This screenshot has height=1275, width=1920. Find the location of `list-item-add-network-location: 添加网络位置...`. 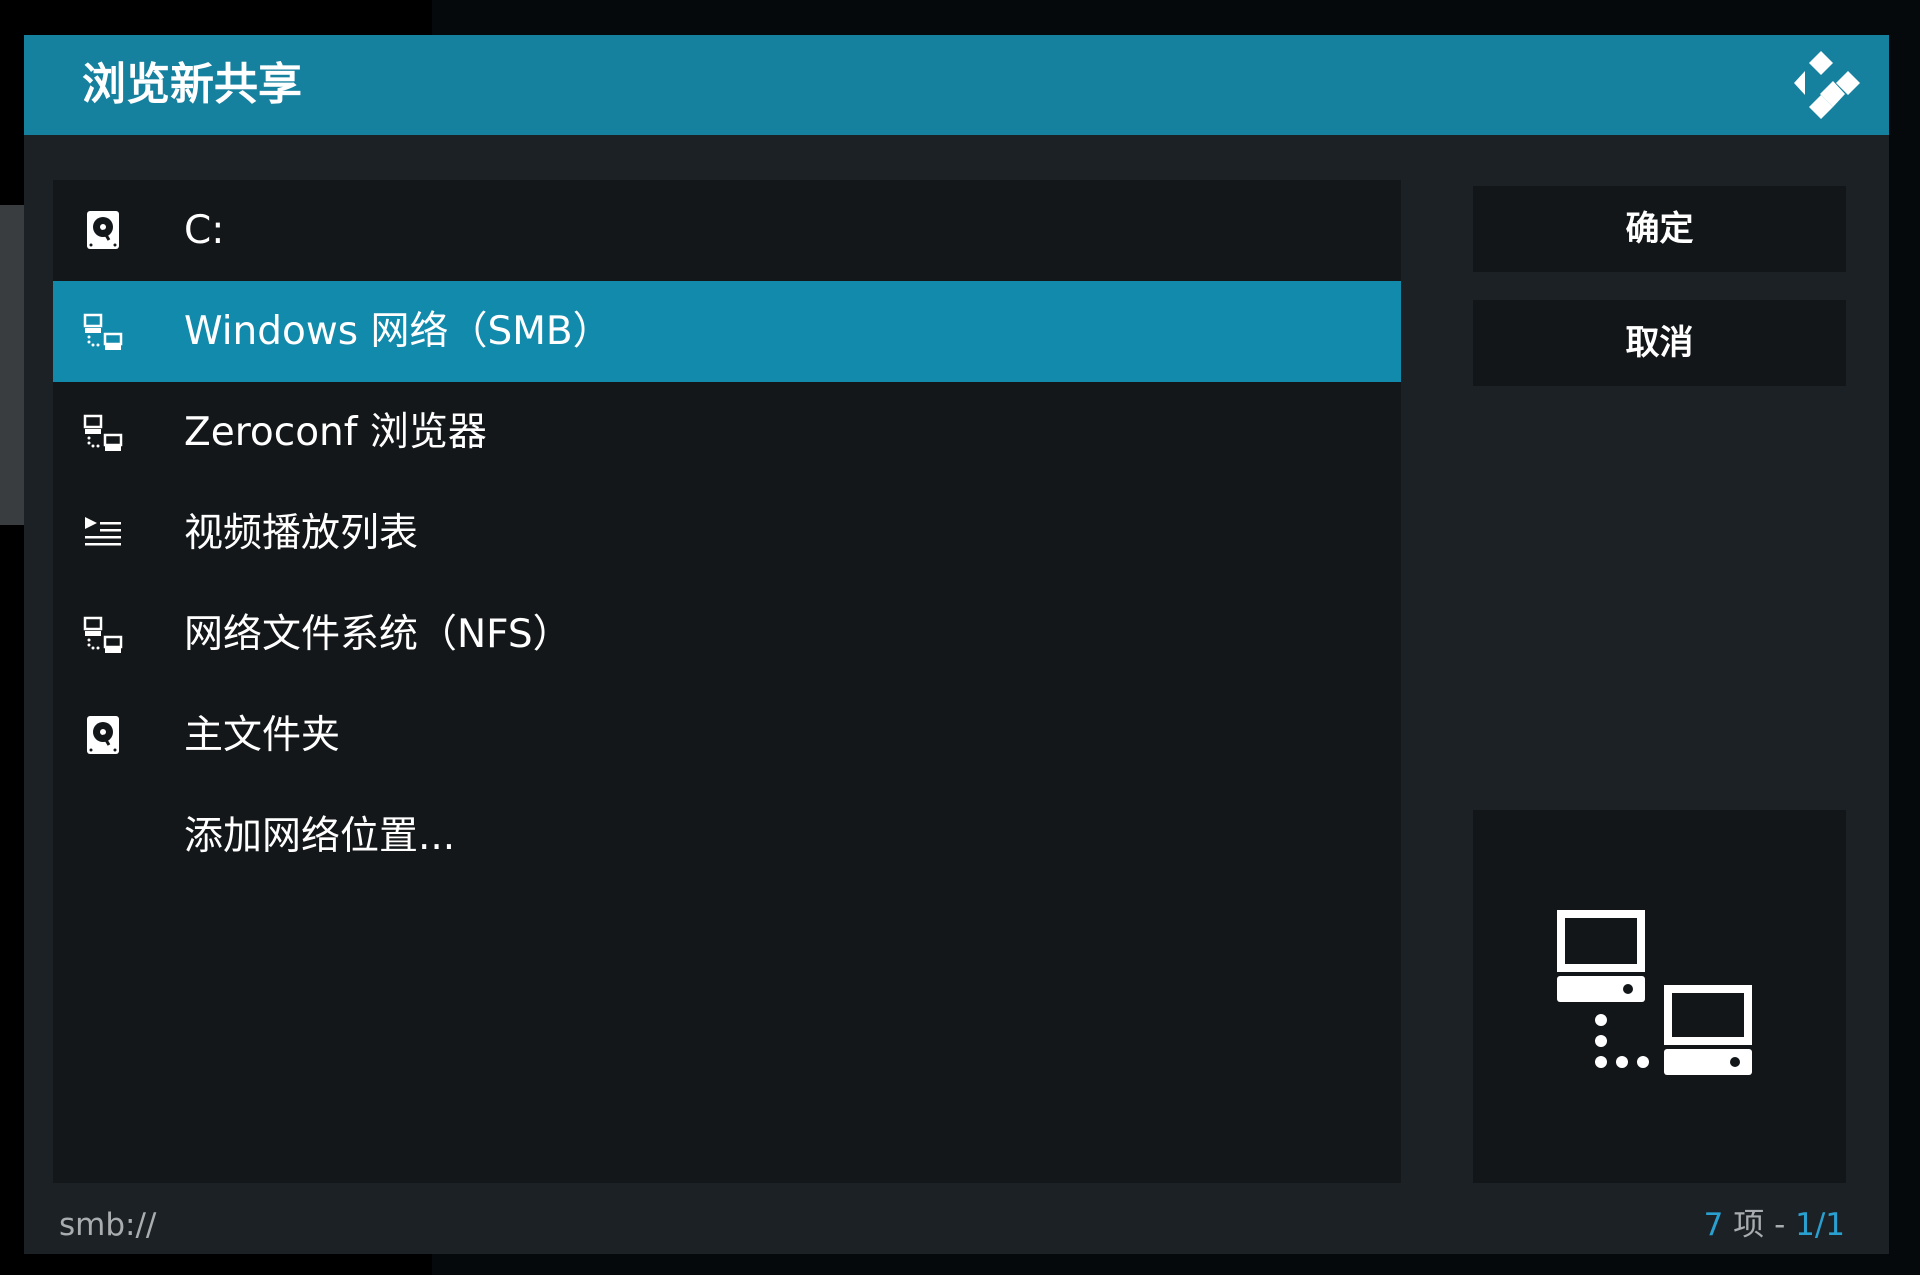

list-item-add-network-location: 添加网络位置... is located at coordinates (727, 836).